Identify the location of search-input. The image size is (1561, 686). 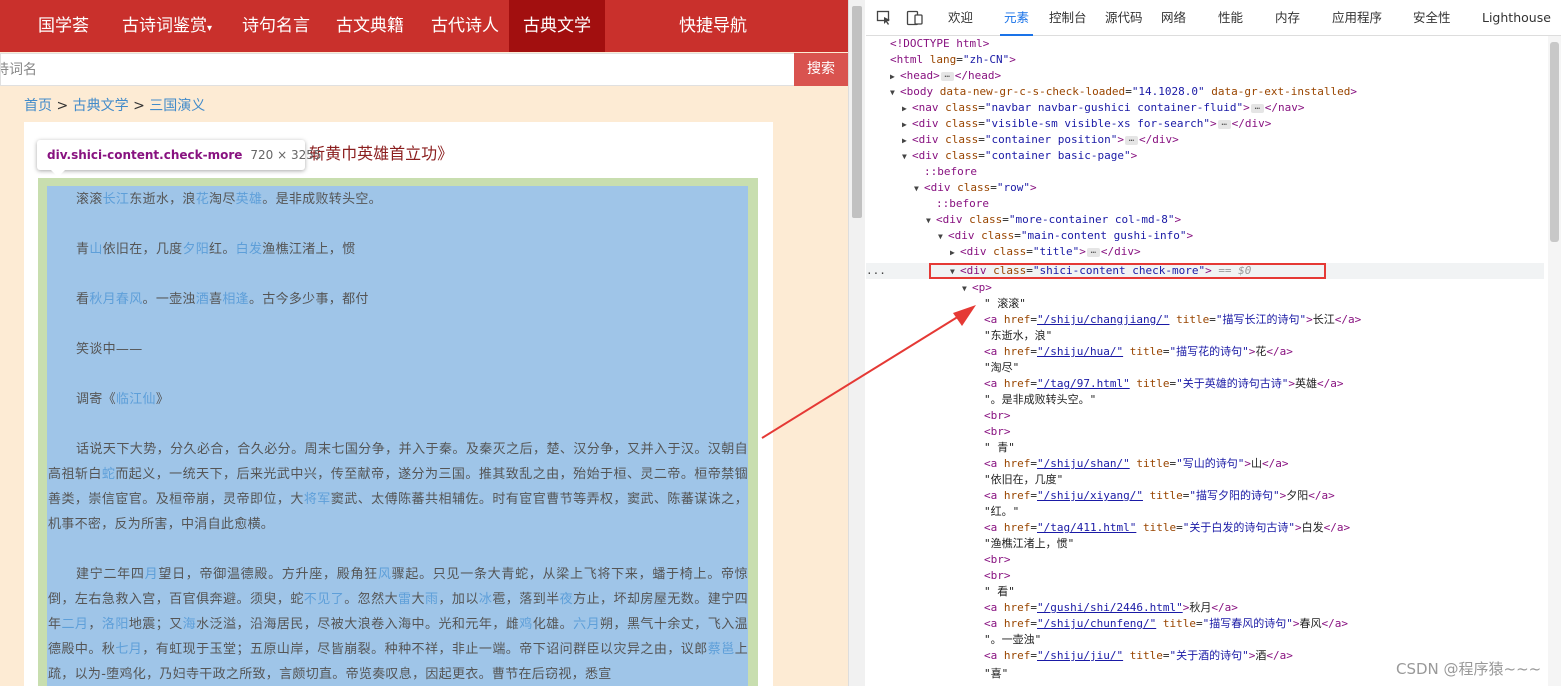
(397, 69).